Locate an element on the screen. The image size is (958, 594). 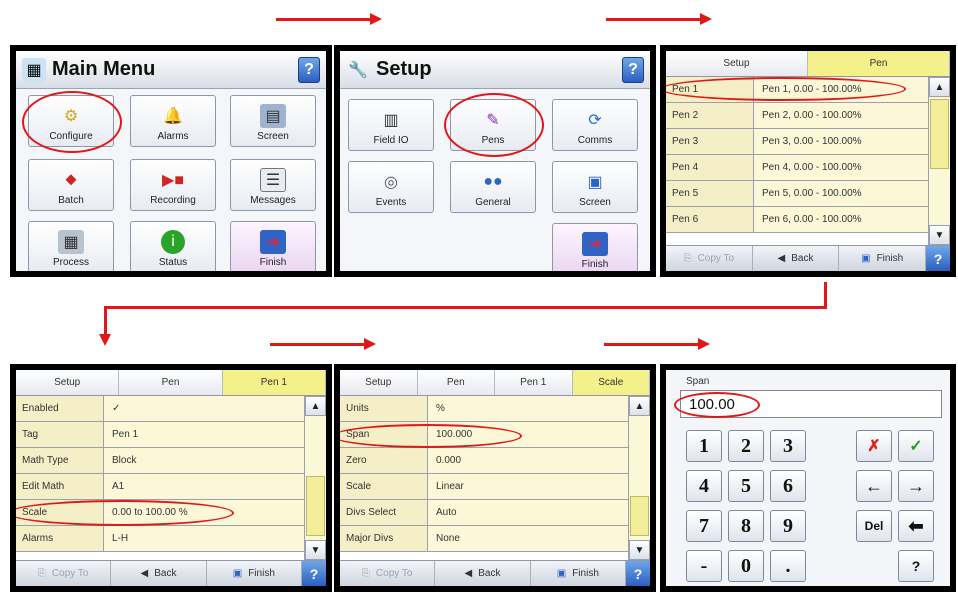
bell-icon: 🔔 is located at coordinates (173, 116).